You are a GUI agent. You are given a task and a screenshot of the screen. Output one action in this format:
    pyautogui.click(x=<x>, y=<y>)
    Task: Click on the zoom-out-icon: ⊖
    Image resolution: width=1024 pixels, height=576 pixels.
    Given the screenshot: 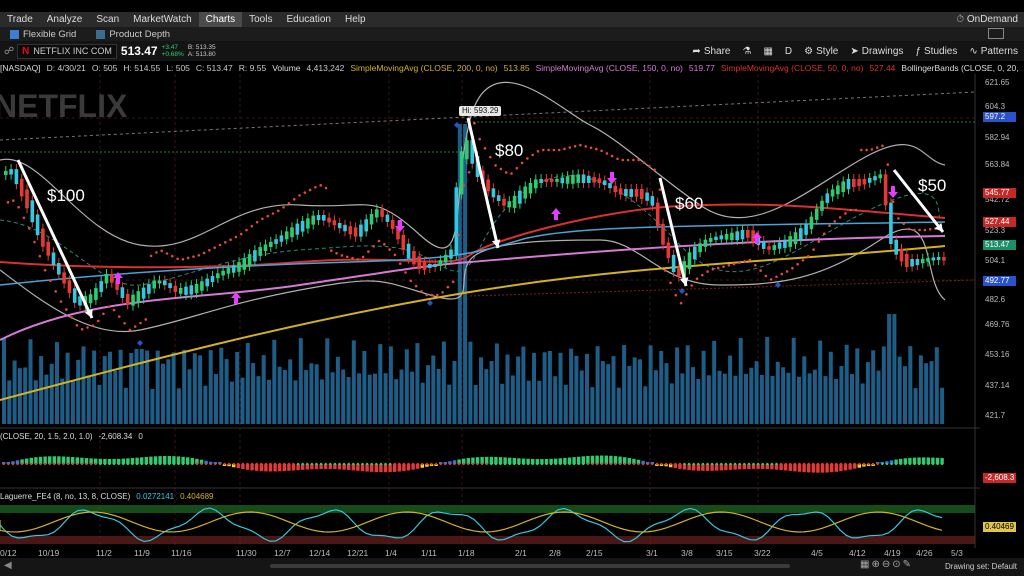 What is the action you would take?
    pyautogui.click(x=887, y=564)
    